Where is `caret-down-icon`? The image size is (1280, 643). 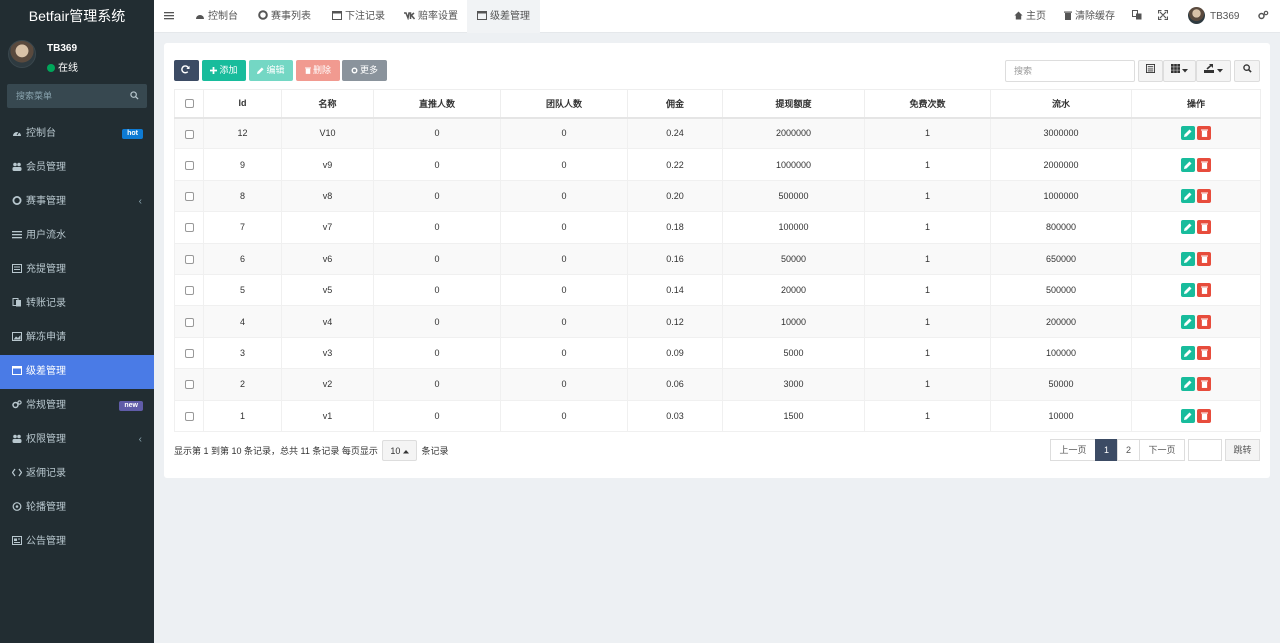 caret-down-icon is located at coordinates (1185, 71).